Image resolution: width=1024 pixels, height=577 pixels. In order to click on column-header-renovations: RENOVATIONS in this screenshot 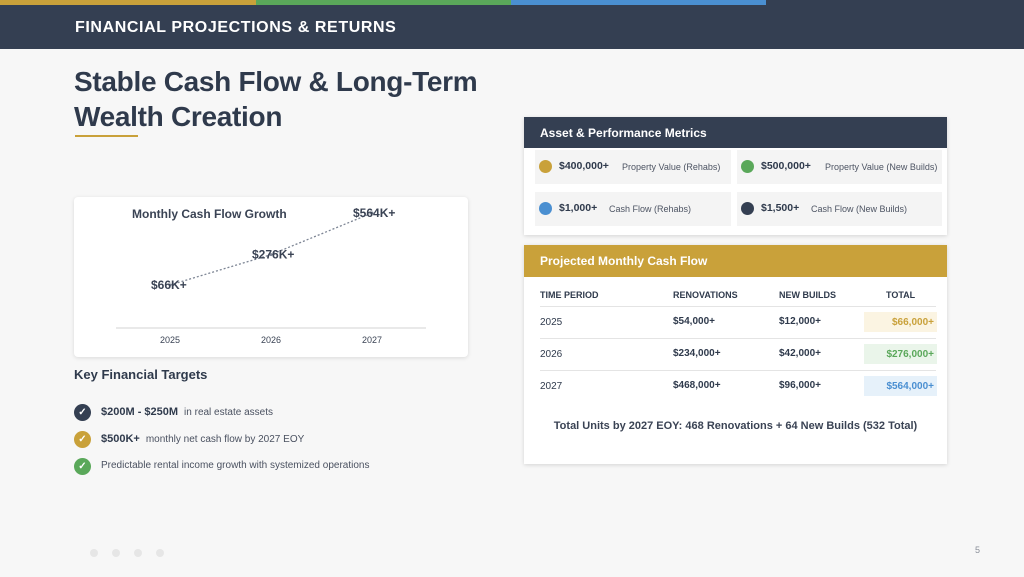, I will do `click(705, 295)`.